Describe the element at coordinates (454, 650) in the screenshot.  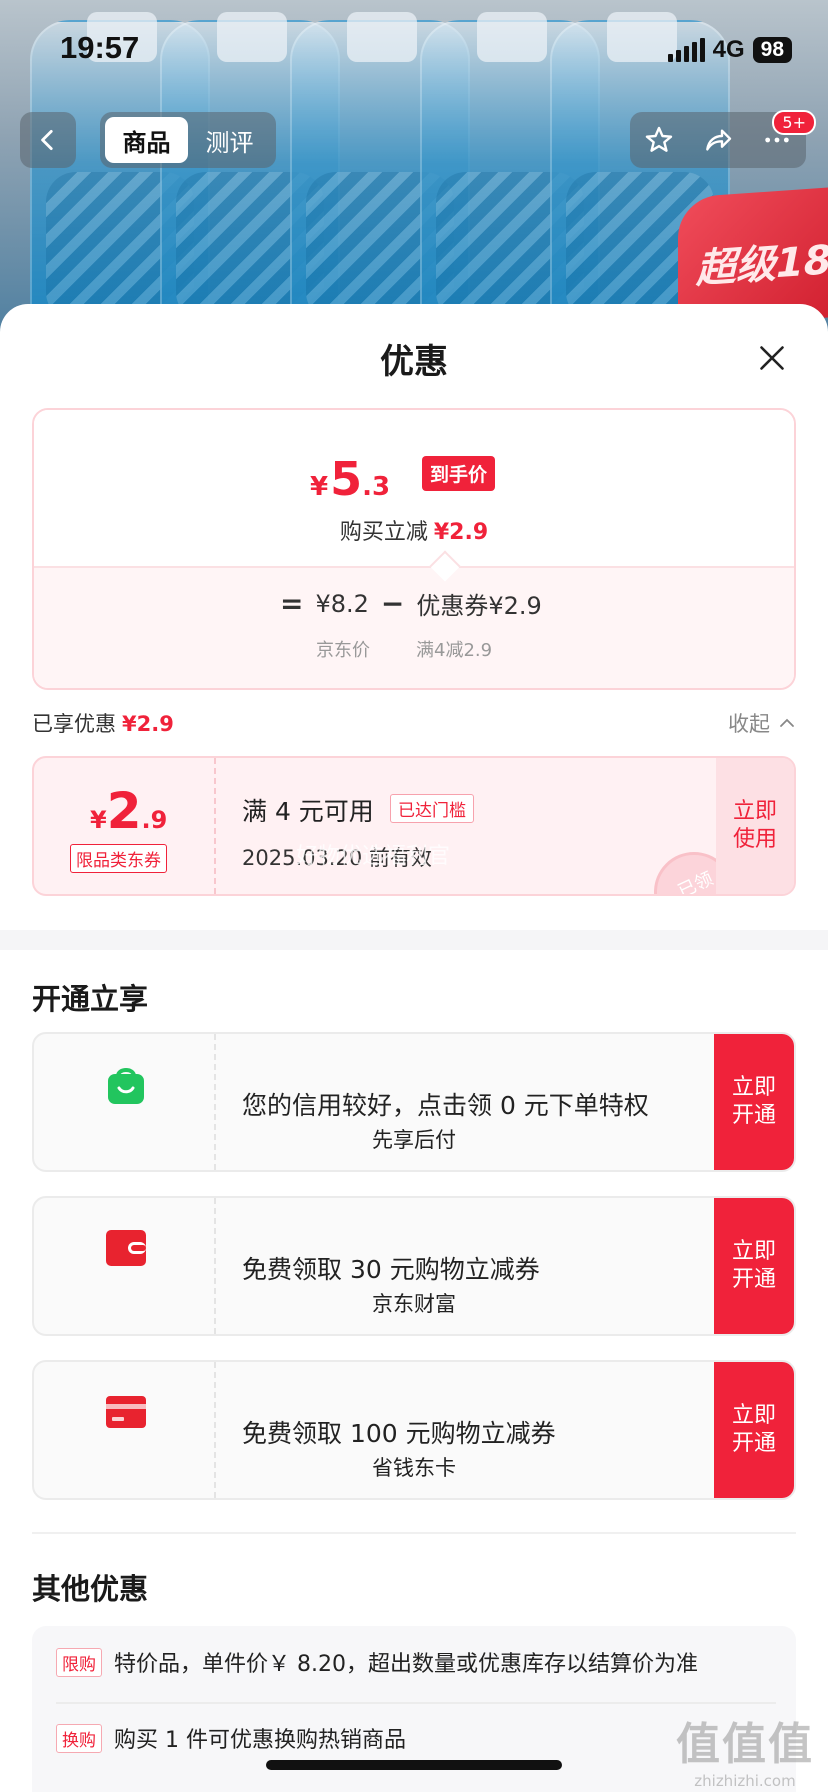
I see `coupon-rule-label: 满4减2.9` at that location.